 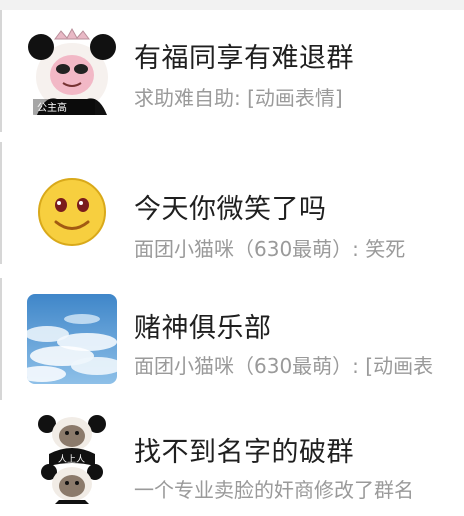 I want to click on chat-title: 找不到名字的破群, so click(x=244, y=452).